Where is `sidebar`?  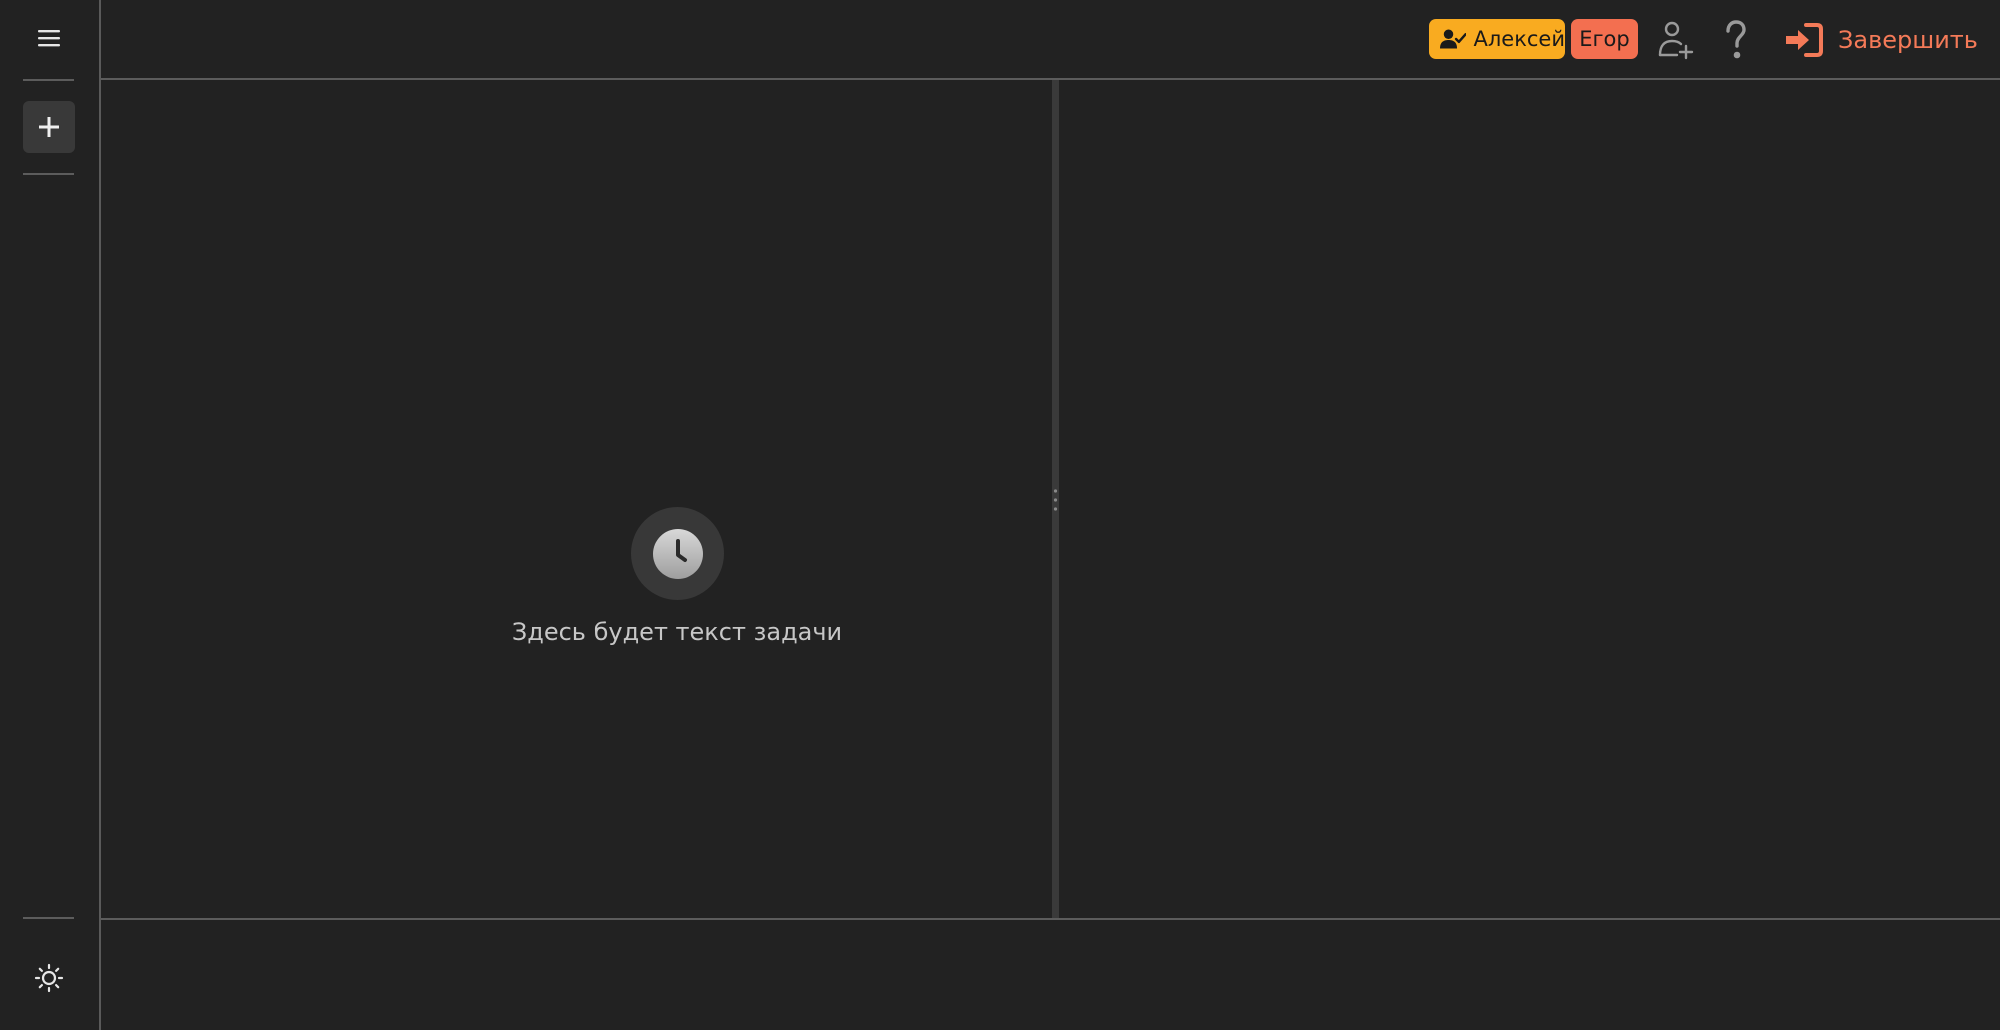
sidebar is located at coordinates (50, 515).